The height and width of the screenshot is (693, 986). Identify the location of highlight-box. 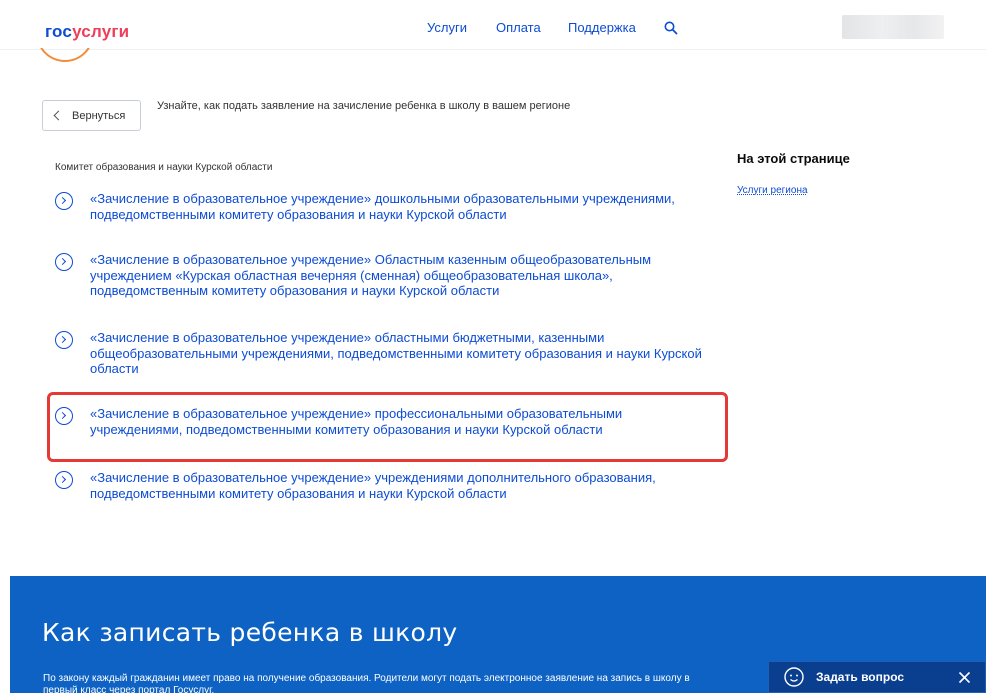
(387, 427).